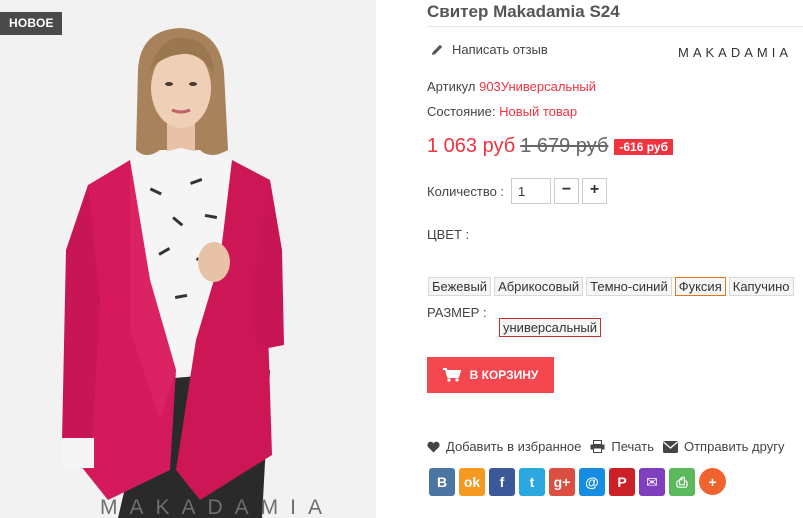  Describe the element at coordinates (712, 481) in the screenshot. I see `more-share-icon: +` at that location.